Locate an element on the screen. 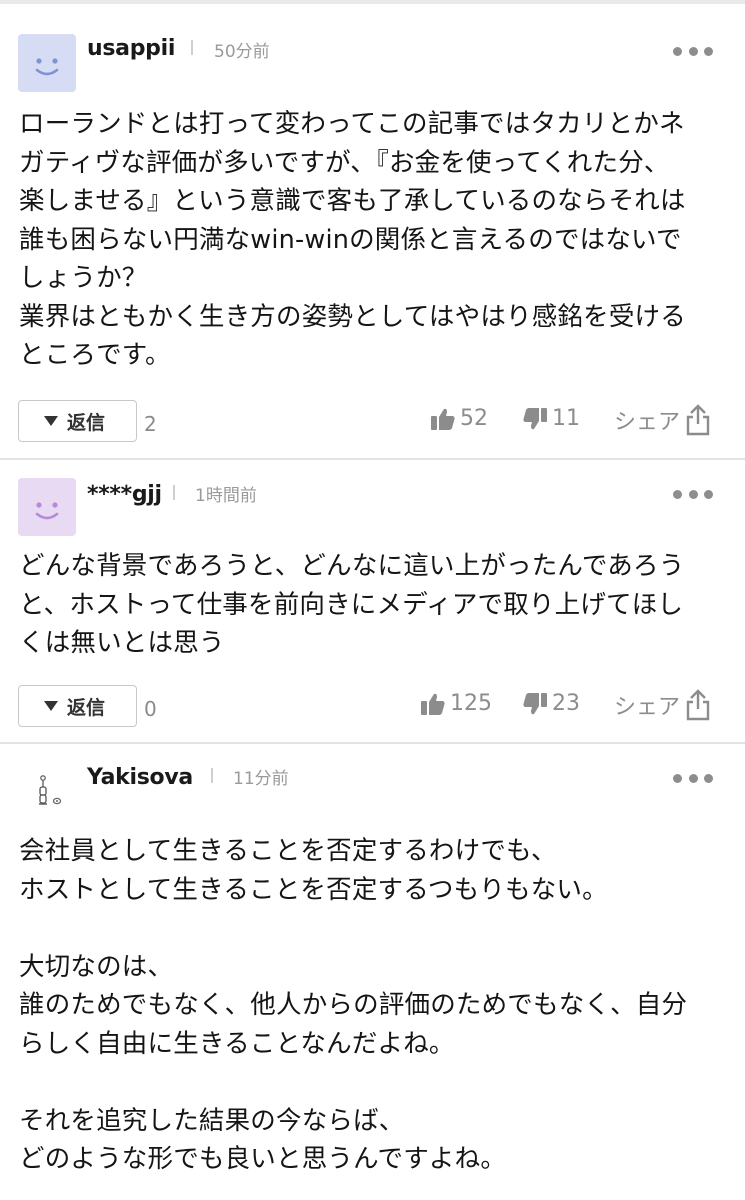  figure-avatar-icon is located at coordinates (50, 790).